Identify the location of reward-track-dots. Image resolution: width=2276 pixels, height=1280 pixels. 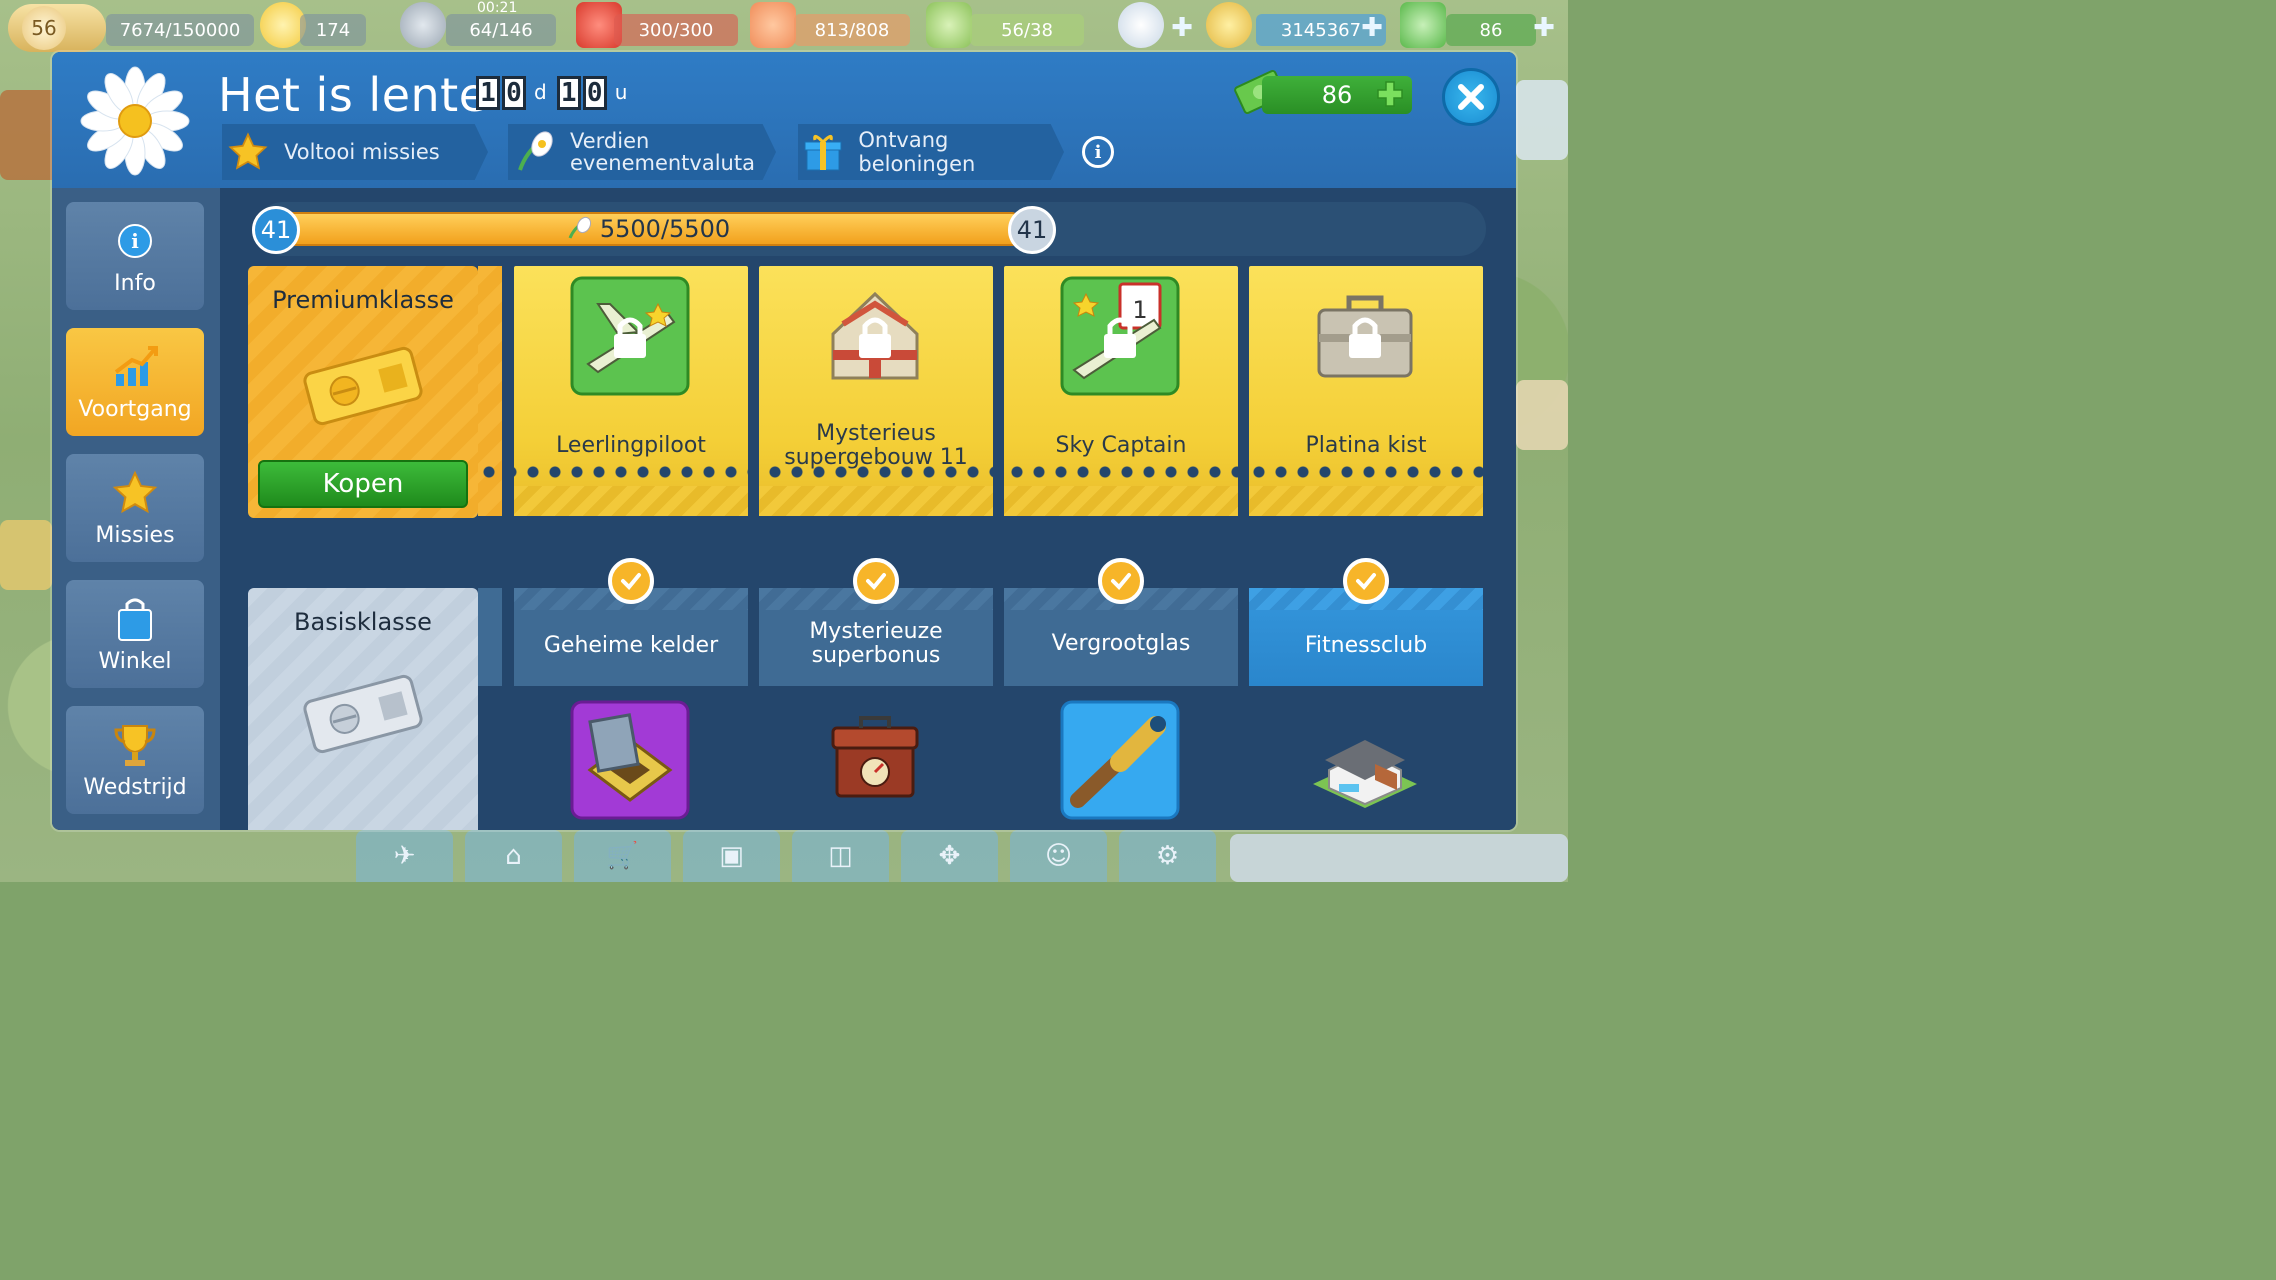
(983, 472).